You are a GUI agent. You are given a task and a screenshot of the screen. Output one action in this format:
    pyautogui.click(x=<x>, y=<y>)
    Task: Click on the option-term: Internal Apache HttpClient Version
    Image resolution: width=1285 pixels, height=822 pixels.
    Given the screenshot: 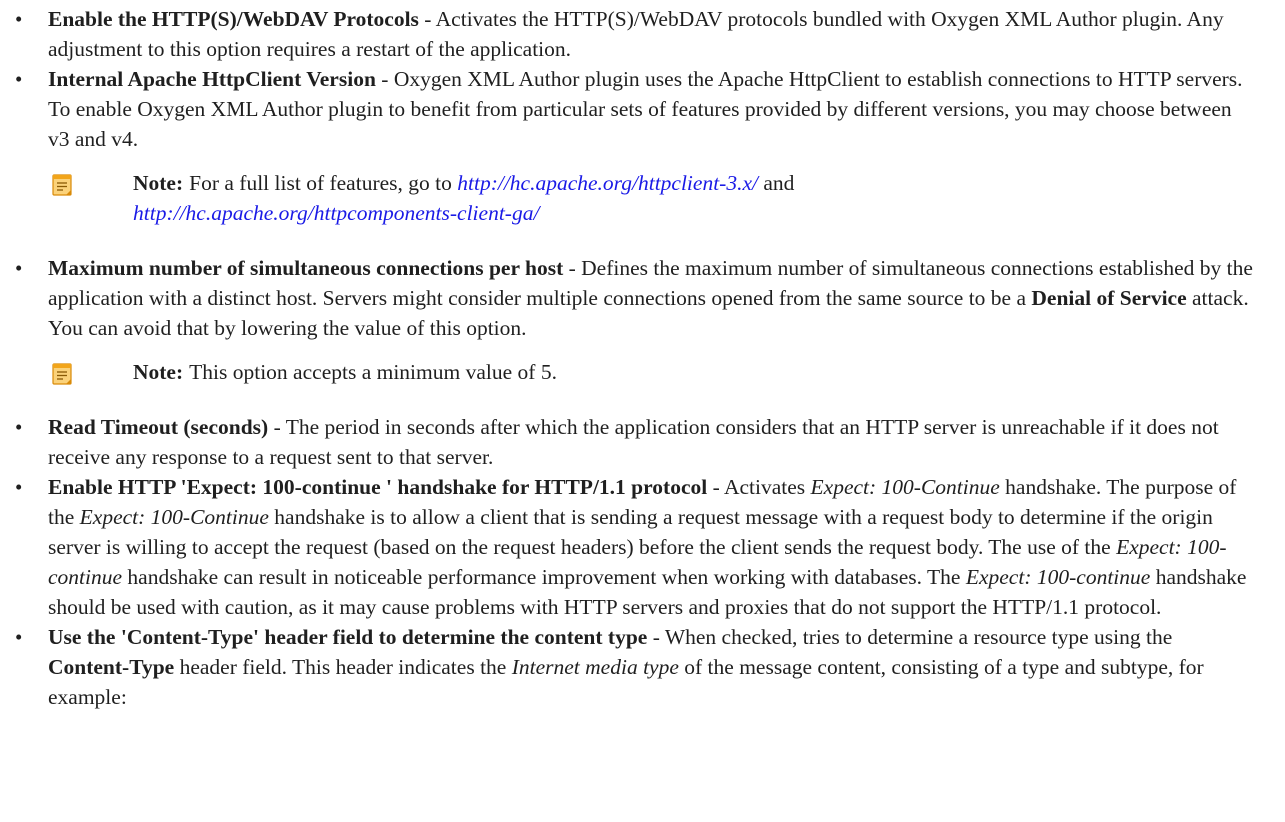 What is the action you would take?
    pyautogui.click(x=212, y=79)
    